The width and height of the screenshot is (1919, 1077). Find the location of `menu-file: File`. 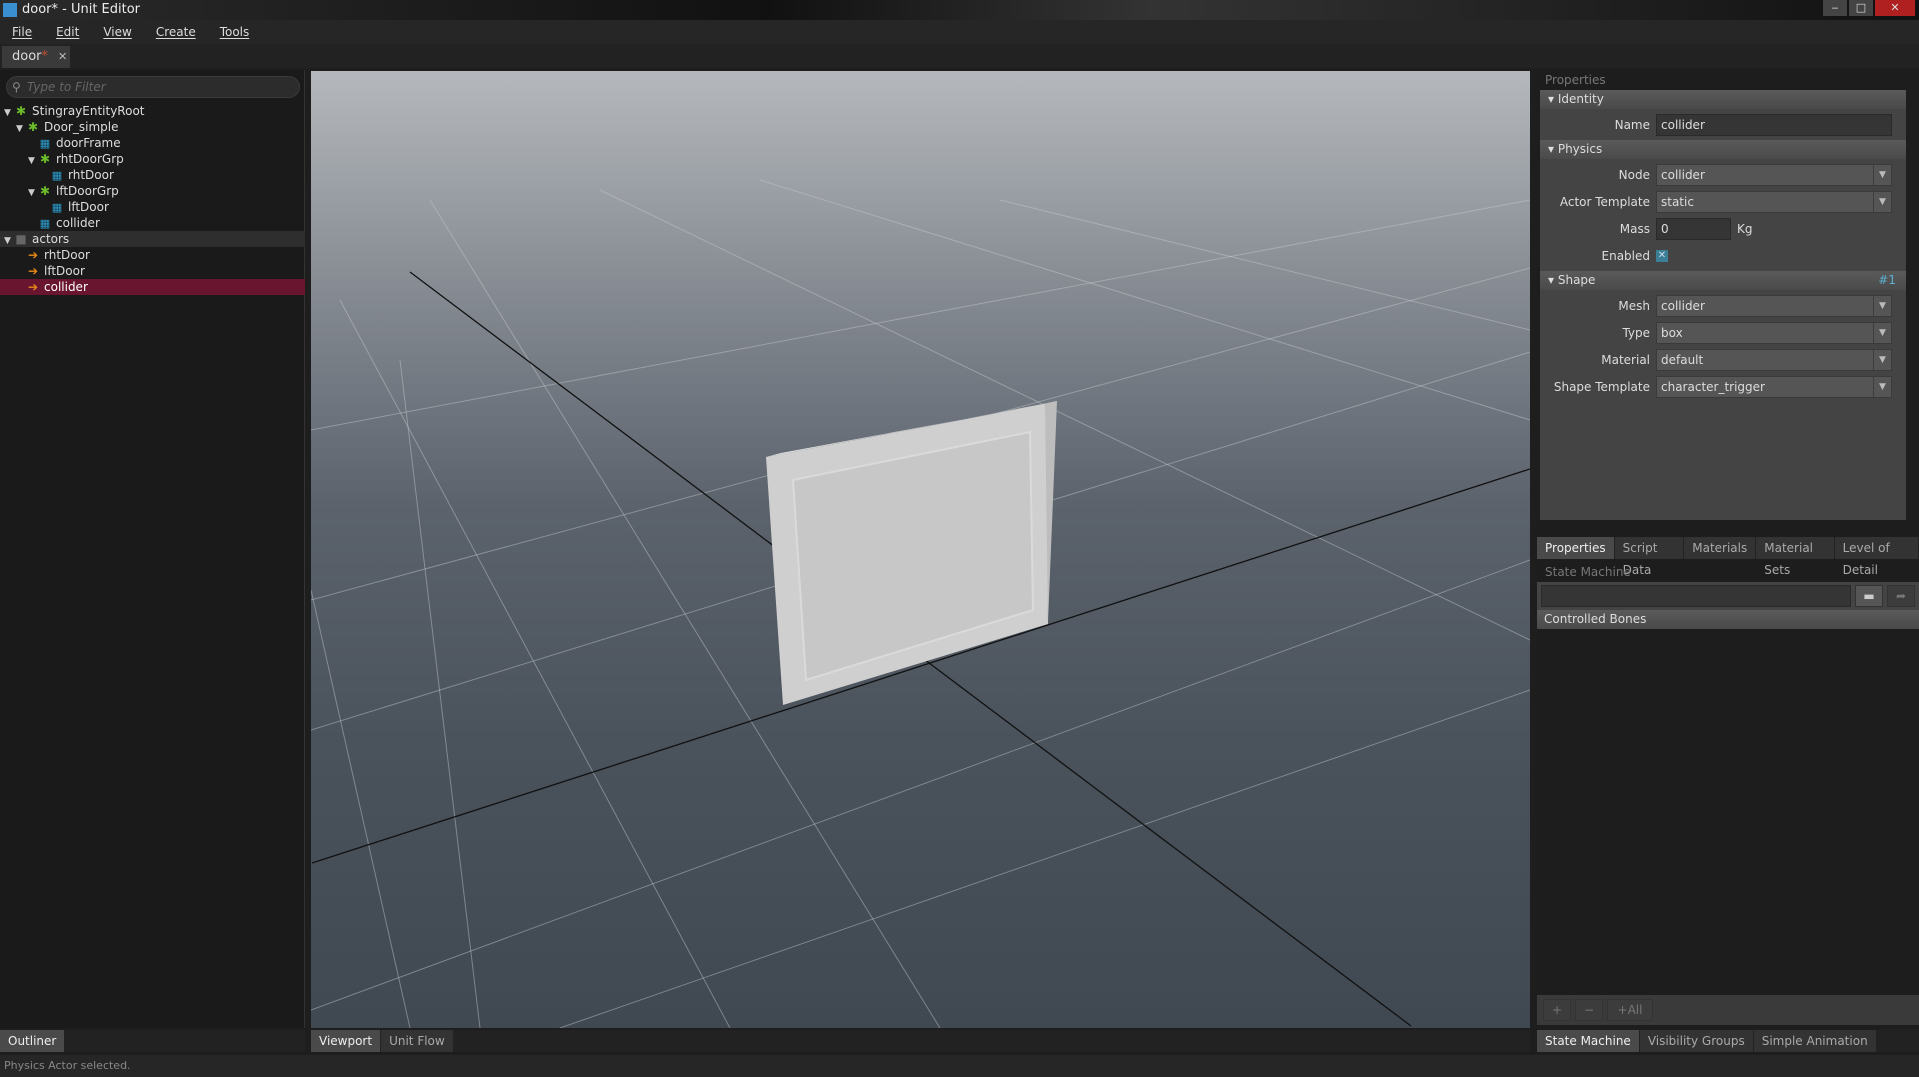

menu-file: File is located at coordinates (22, 32).